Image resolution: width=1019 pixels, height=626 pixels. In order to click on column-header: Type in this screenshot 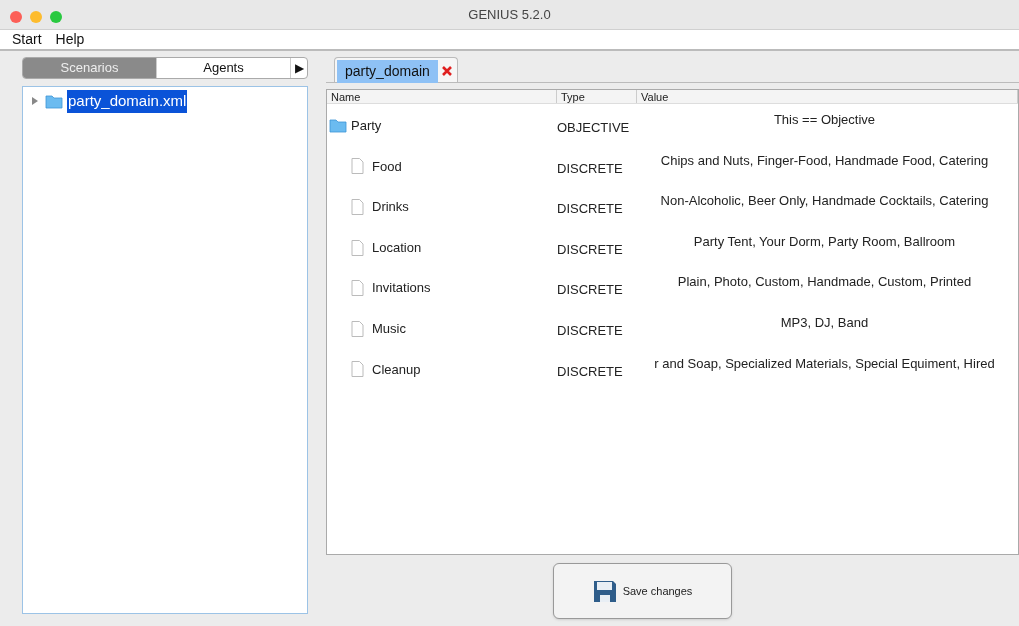, I will do `click(597, 96)`.